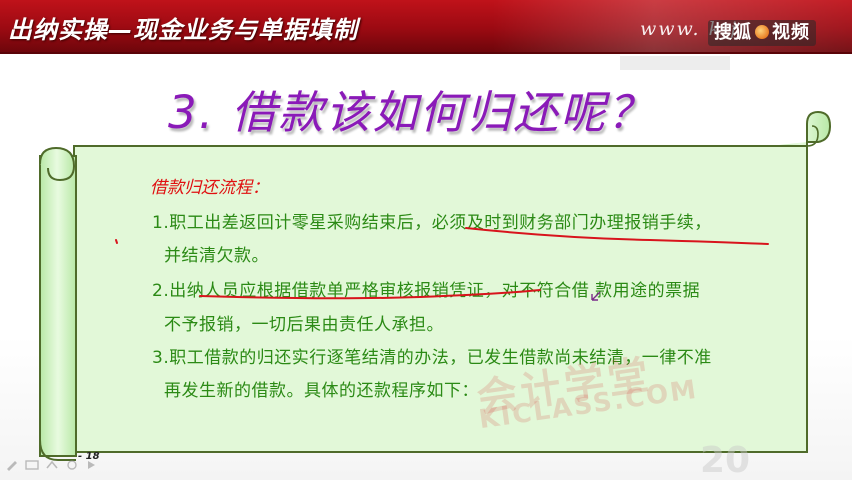  I want to click on scroll-roll-left, so click(58, 306).